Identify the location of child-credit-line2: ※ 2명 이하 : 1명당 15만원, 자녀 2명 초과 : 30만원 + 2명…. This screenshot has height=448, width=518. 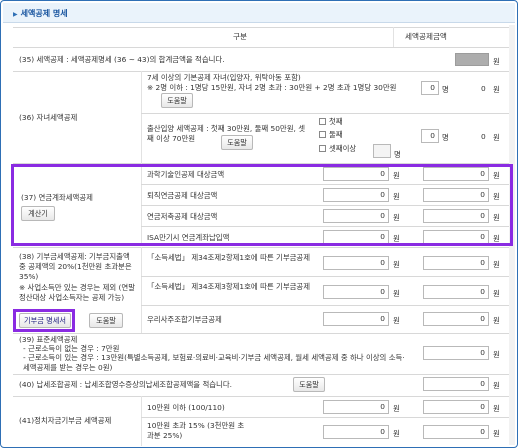
(272, 87).